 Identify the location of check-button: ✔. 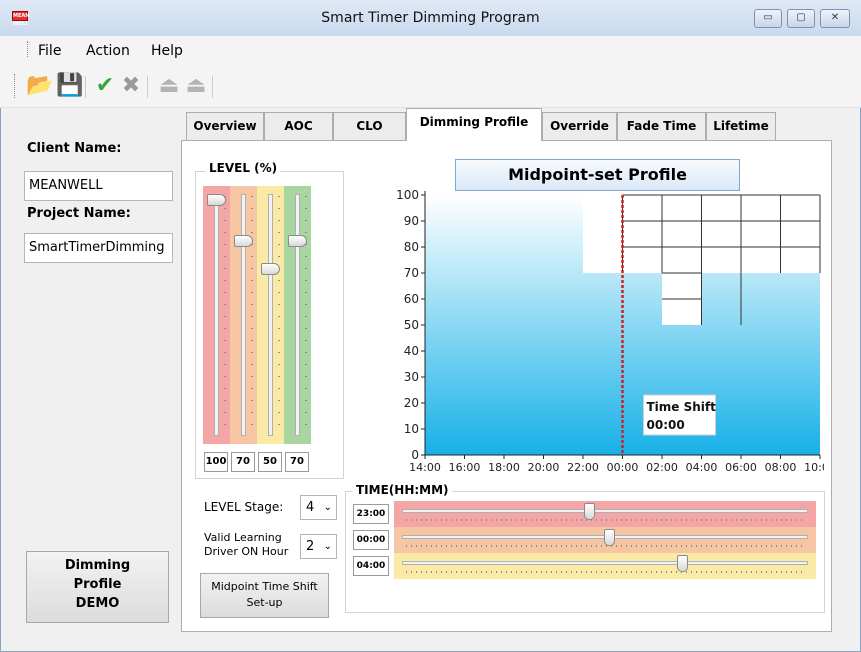
(105, 86).